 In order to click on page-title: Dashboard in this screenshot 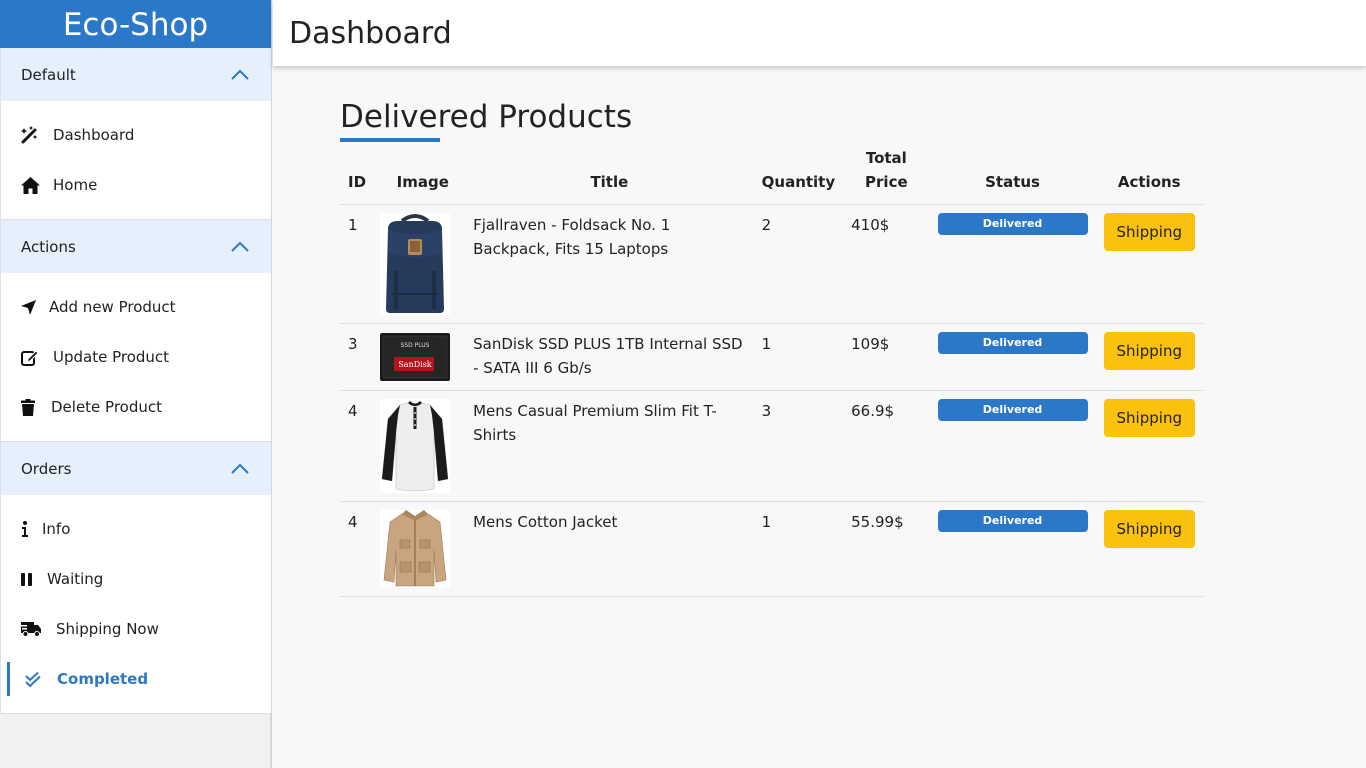, I will do `click(370, 33)`.